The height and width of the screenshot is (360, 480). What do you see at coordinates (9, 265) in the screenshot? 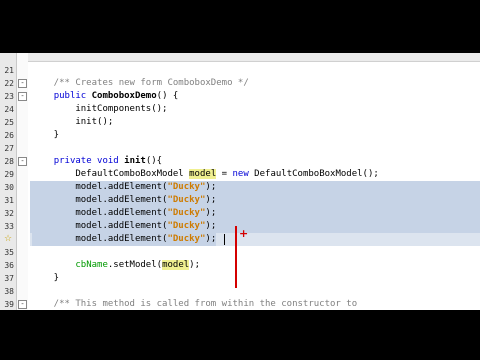
I see `line-number: 36` at bounding box center [9, 265].